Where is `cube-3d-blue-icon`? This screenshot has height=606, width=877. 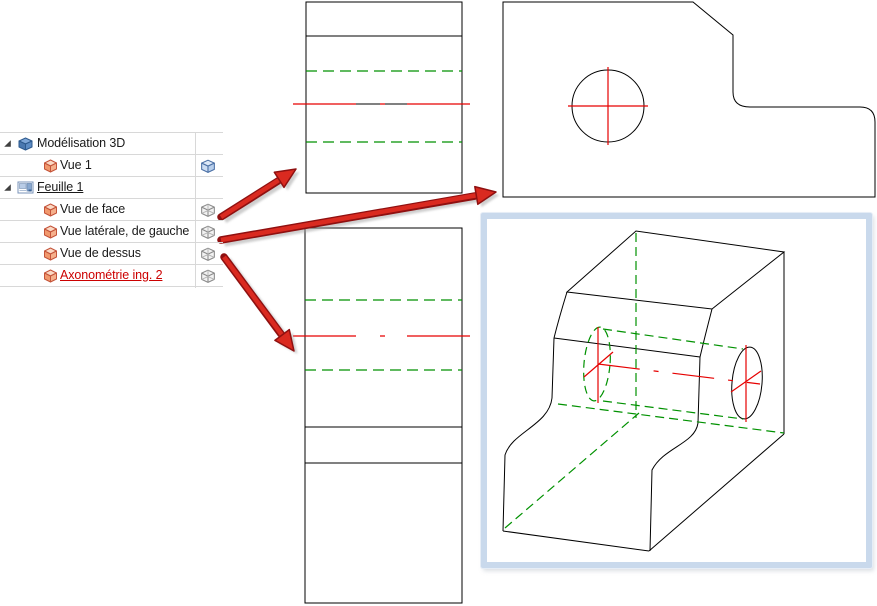 cube-3d-blue-icon is located at coordinates (25, 143).